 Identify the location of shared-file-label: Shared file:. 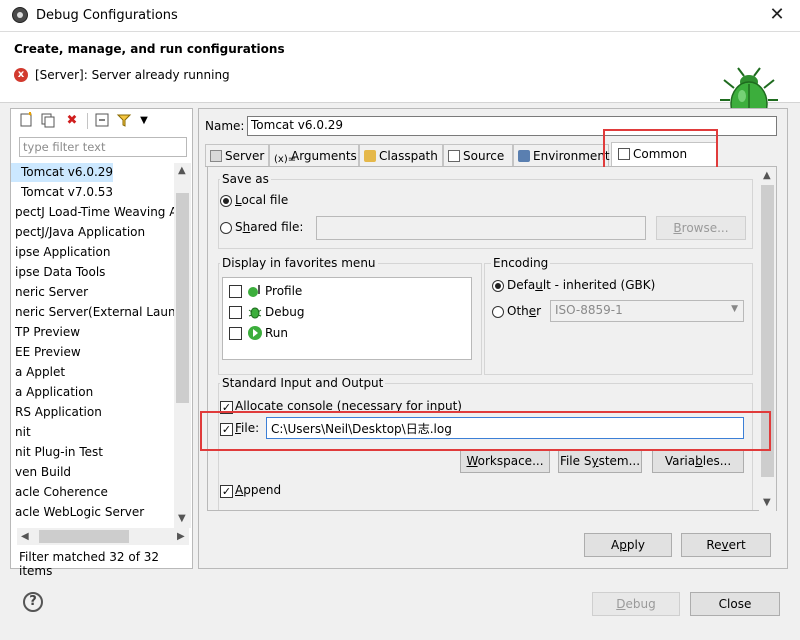
(269, 227).